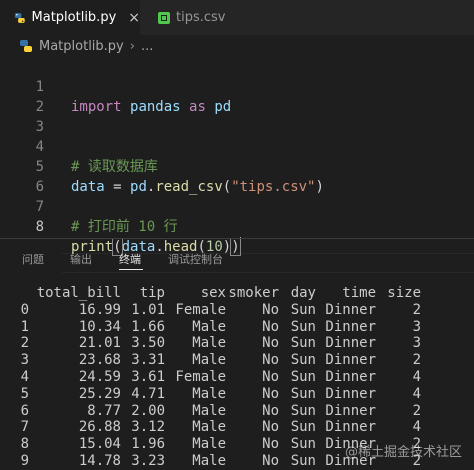 Image resolution: width=474 pixels, height=470 pixels. What do you see at coordinates (164, 17) in the screenshot?
I see `csv-file-icon` at bounding box center [164, 17].